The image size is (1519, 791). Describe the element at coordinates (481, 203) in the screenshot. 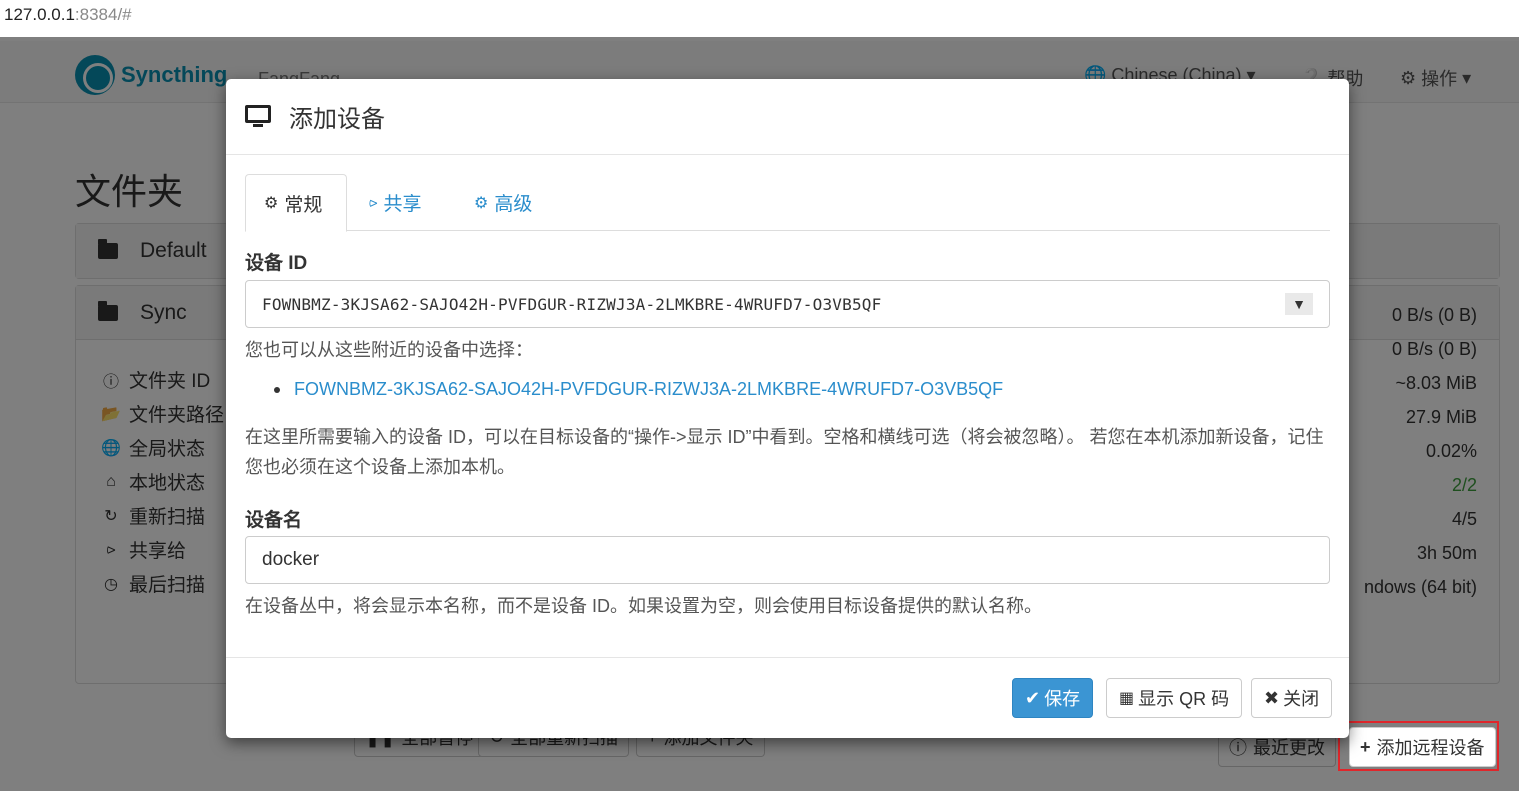

I see `cogs-icon: ⚙` at that location.